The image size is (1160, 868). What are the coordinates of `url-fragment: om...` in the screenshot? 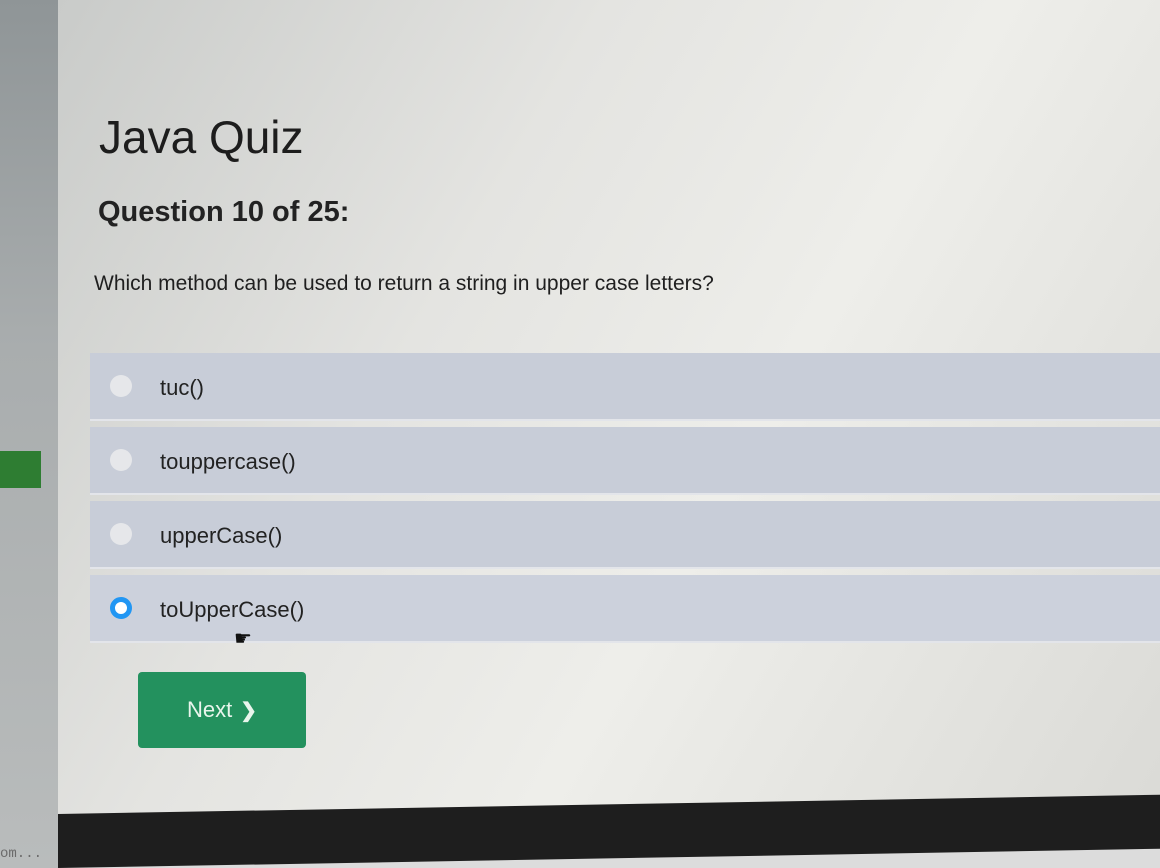 It's located at (21, 854).